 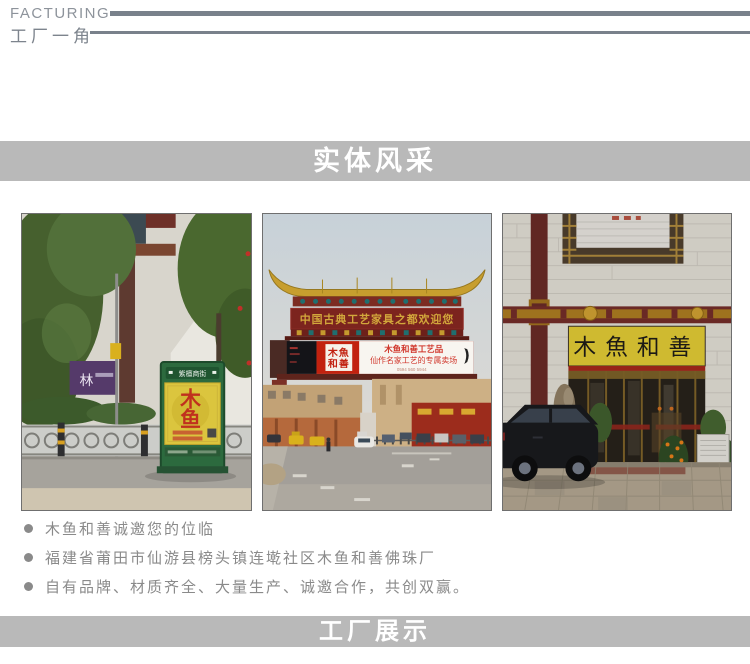 What do you see at coordinates (377, 319) in the screenshot?
I see `archway-plaque-text: 中国古典工艺家具之都欢迎您` at bounding box center [377, 319].